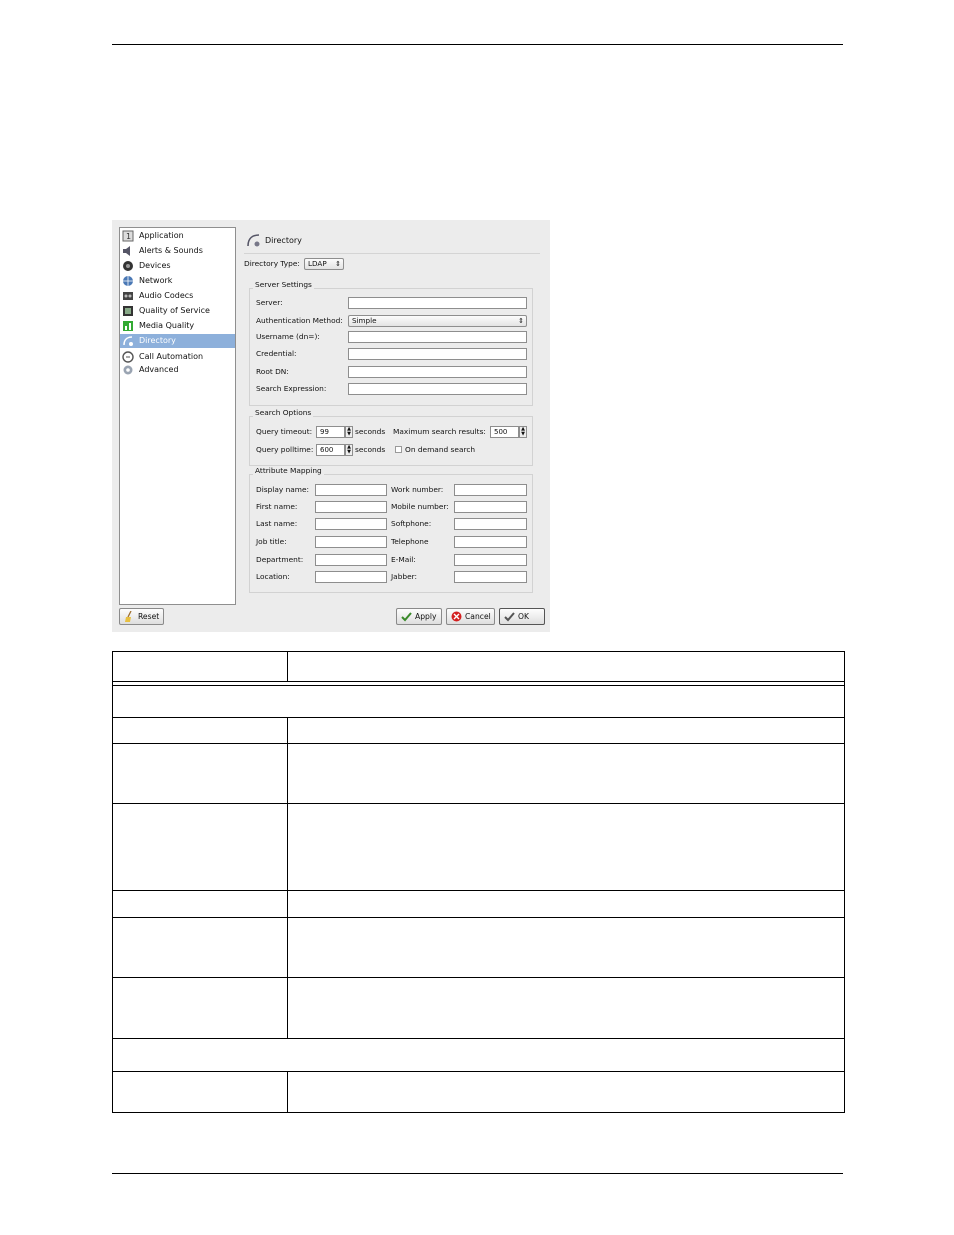 The width and height of the screenshot is (954, 1235). I want to click on nav-item-devices: Devices, so click(177, 266).